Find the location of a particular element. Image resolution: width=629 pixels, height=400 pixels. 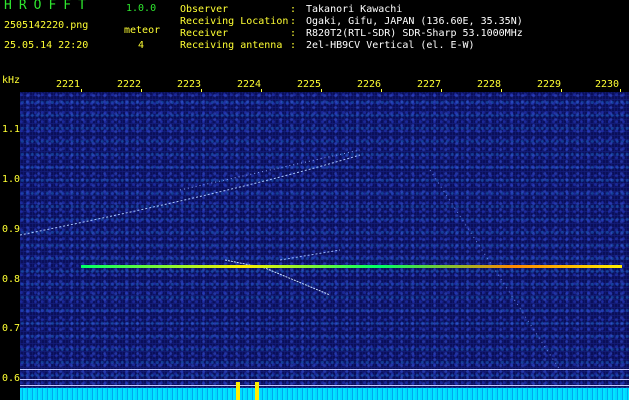

frequency-axis: kHz 1.1 1.0 0.9 0.8 0.7 0.6 is located at coordinates (10, 237).